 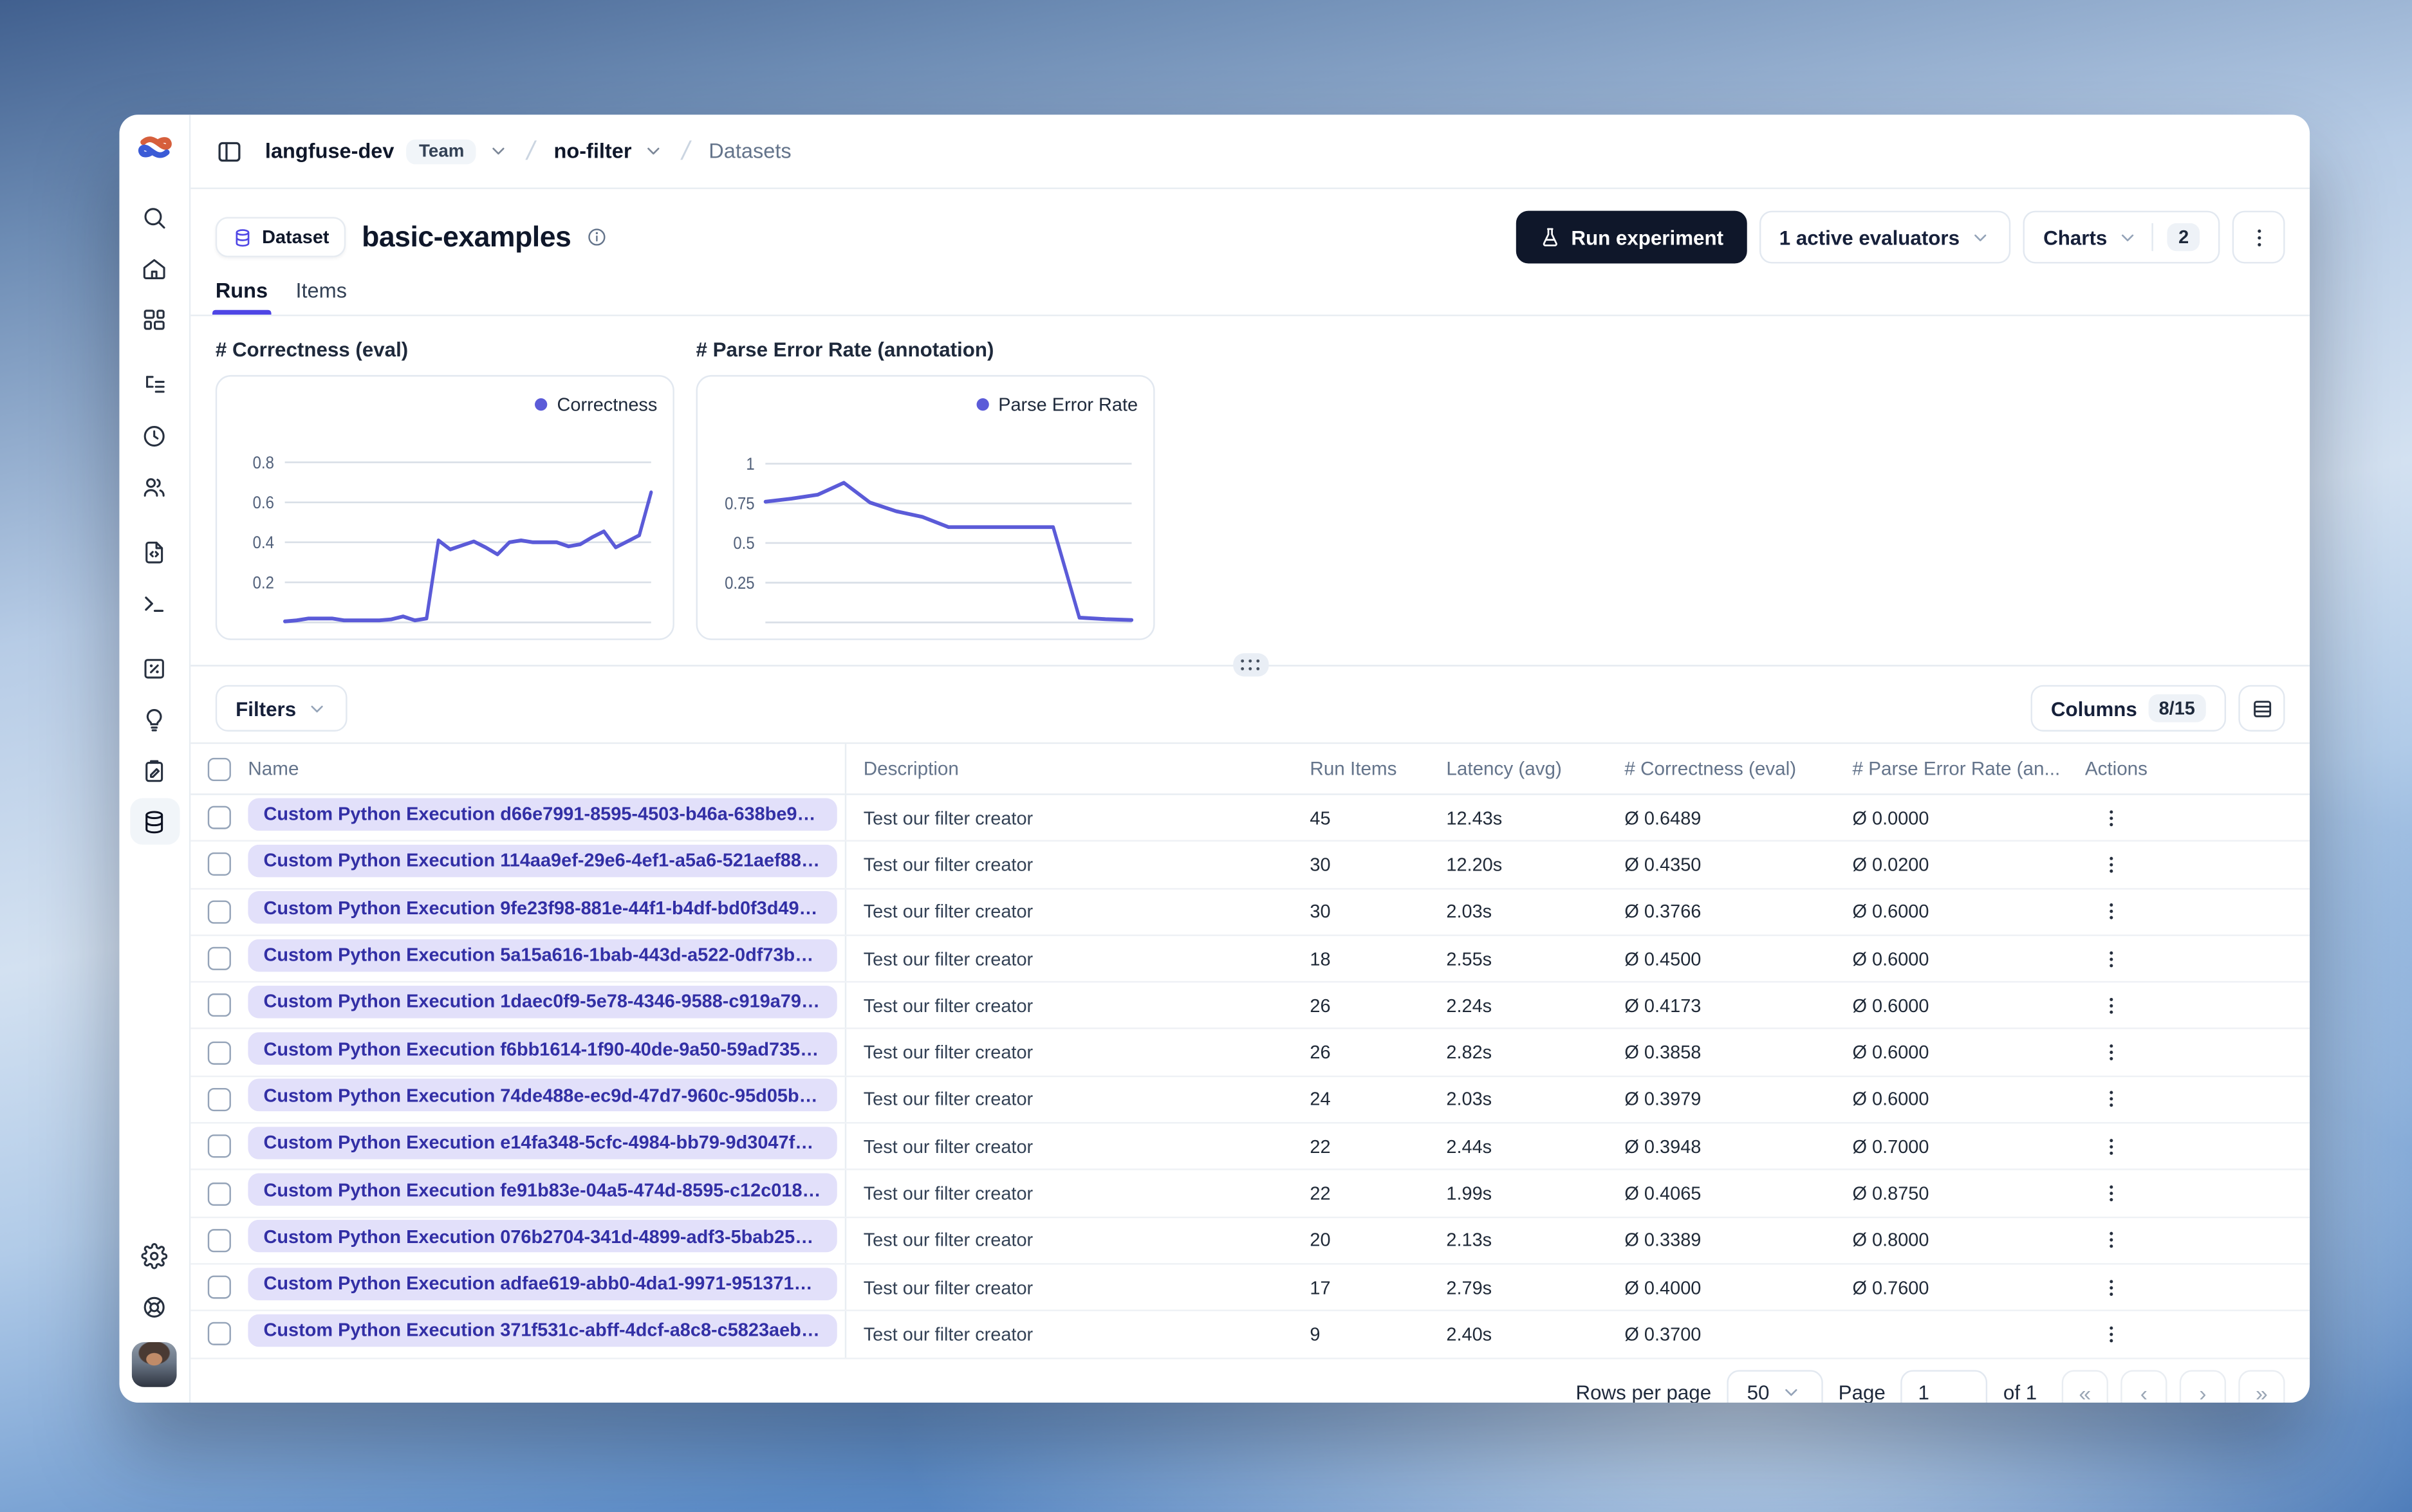 I want to click on select-all-checkbox, so click(x=219, y=768).